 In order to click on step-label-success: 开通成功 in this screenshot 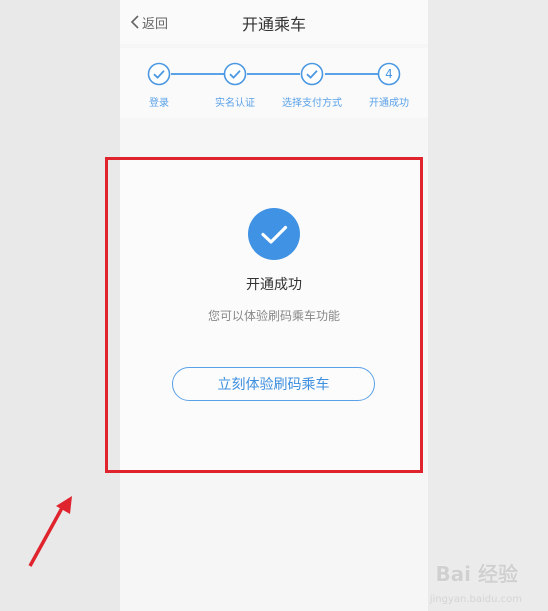, I will do `click(389, 103)`.